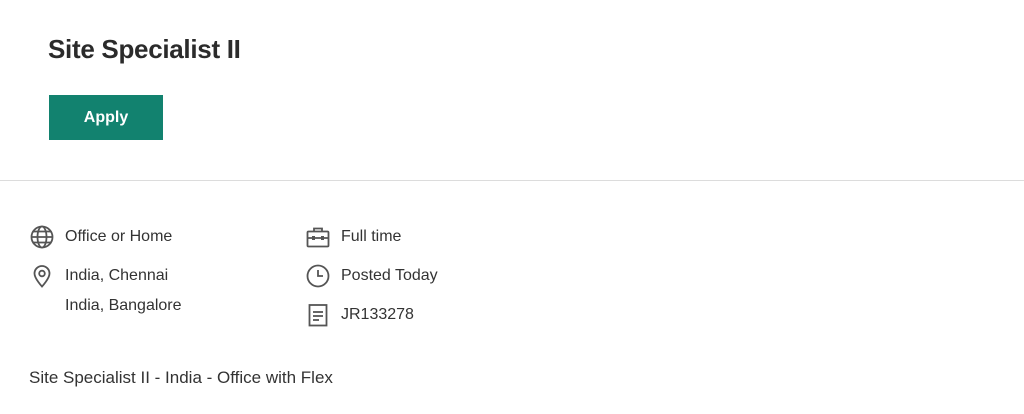 This screenshot has width=1024, height=414. I want to click on document-icon, so click(318, 315).